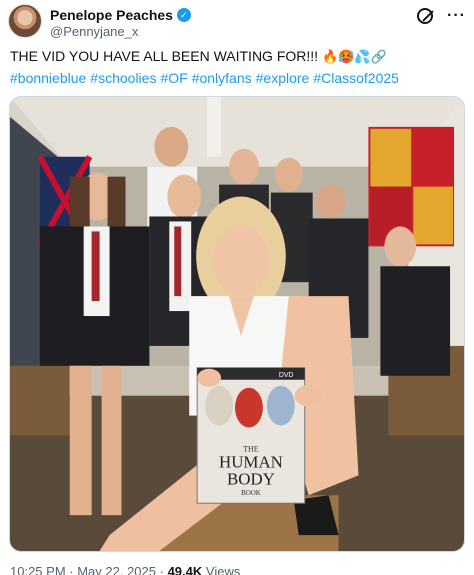  I want to click on hashtag-link: #schoolies, so click(123, 78).